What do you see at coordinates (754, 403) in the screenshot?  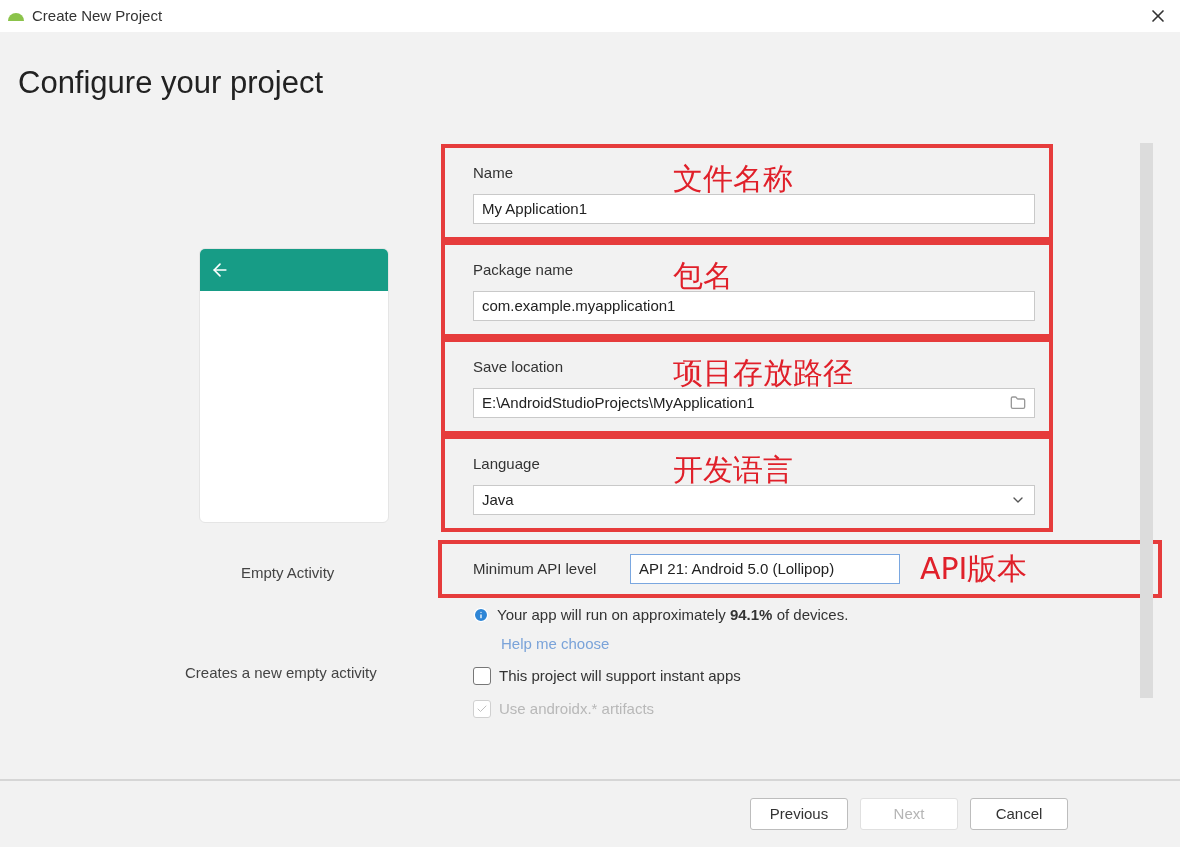 I see `path-field: E:\AndroidStudioProjects\MyApplication1` at bounding box center [754, 403].